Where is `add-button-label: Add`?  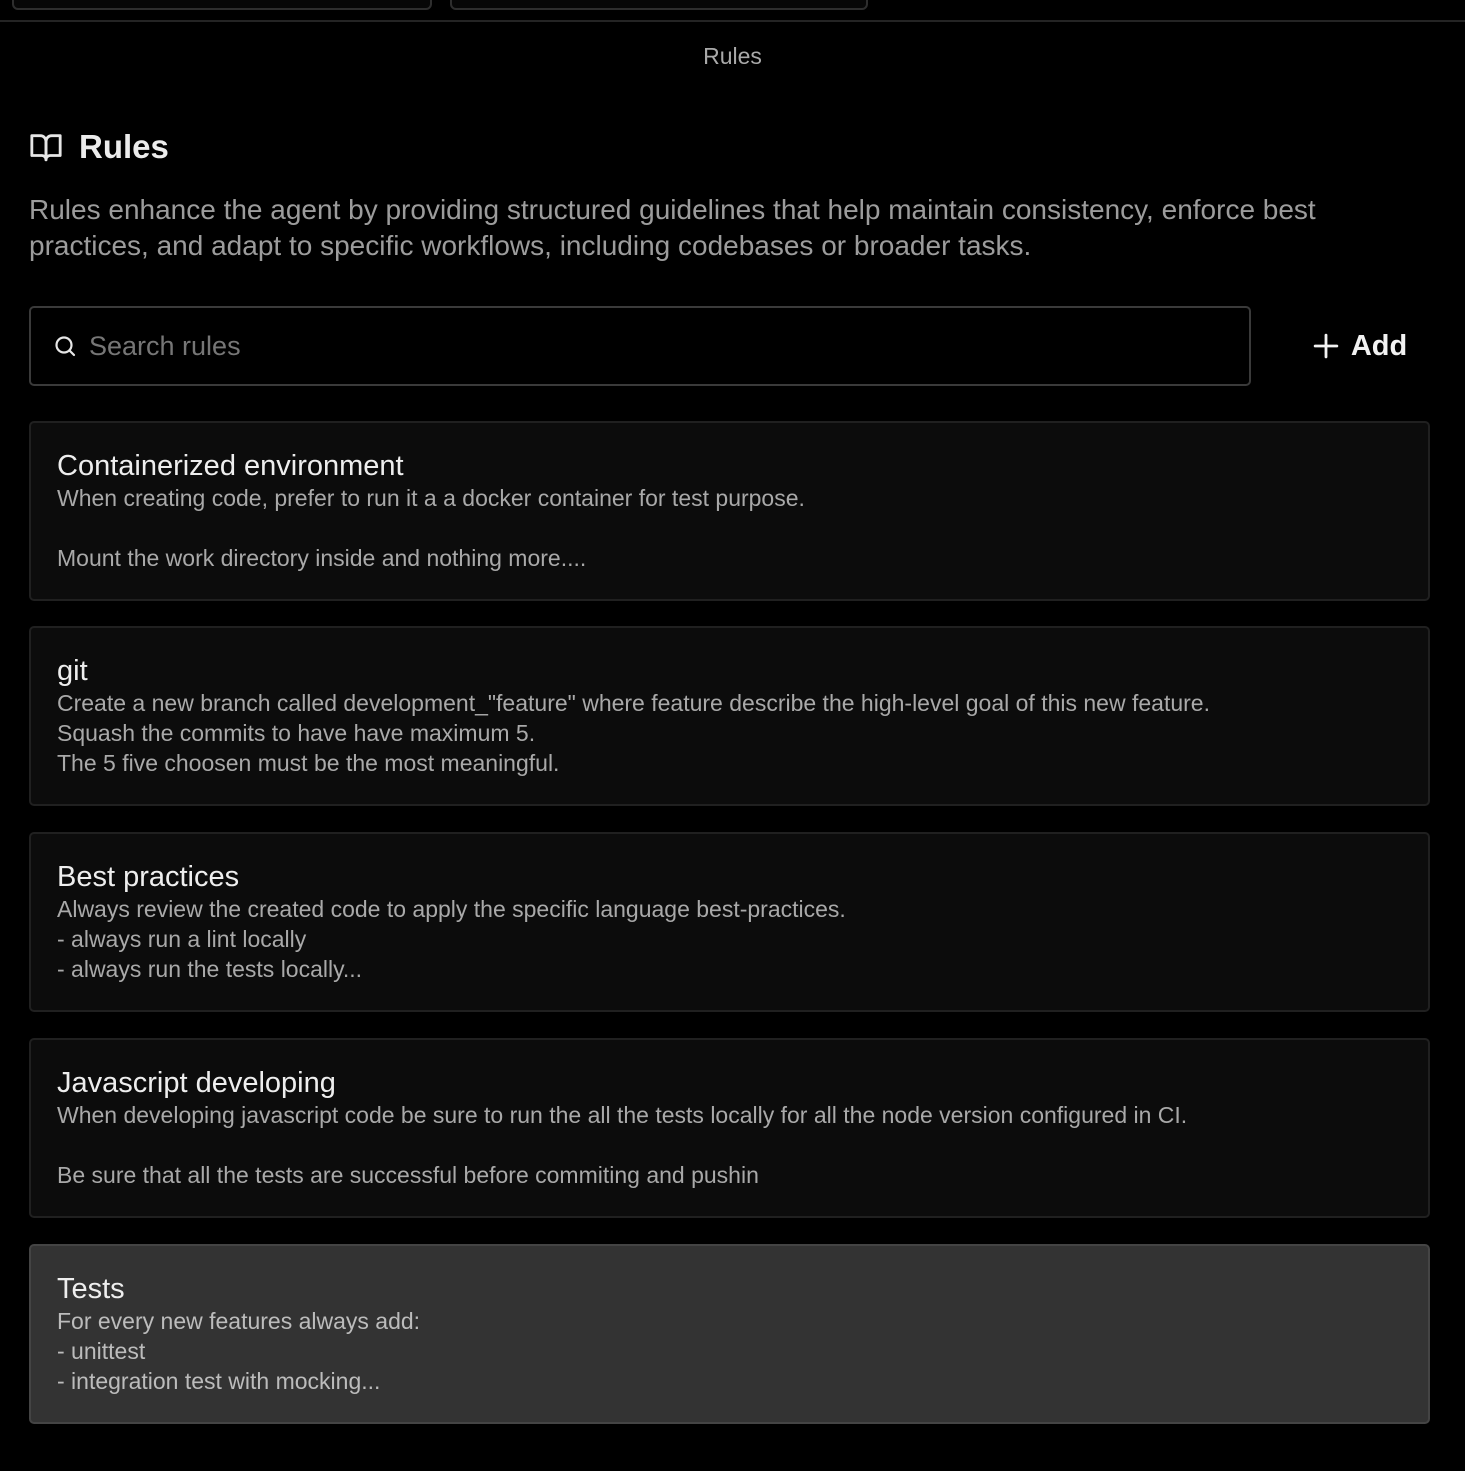 add-button-label: Add is located at coordinates (1379, 345).